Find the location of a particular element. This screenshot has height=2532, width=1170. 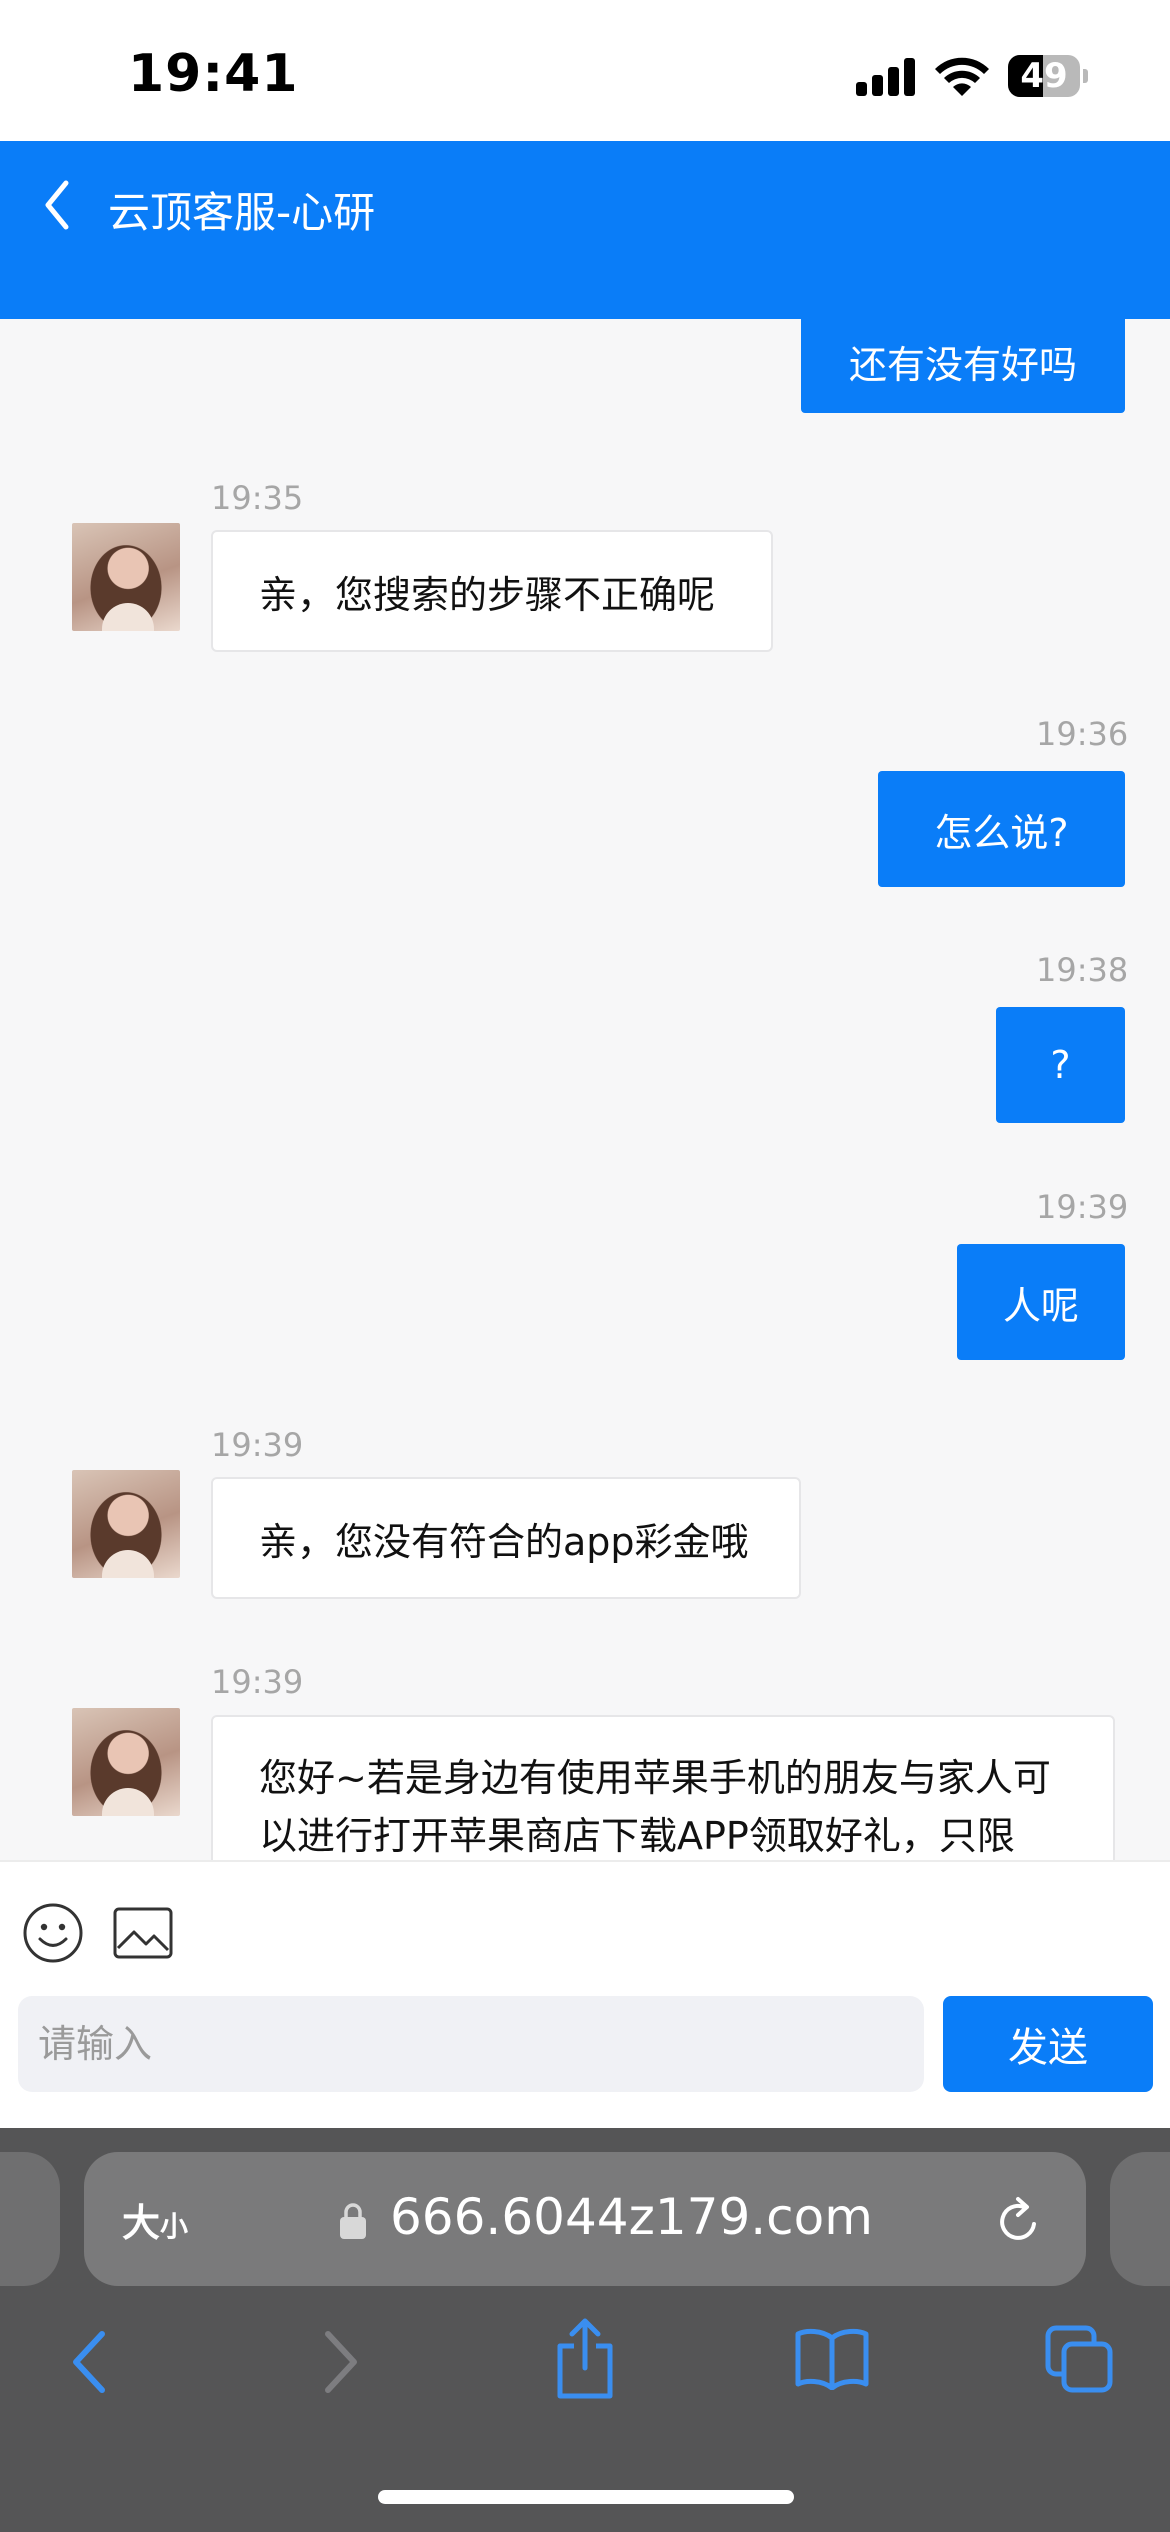

text-size-label-small: 小 is located at coordinates (174, 2226).